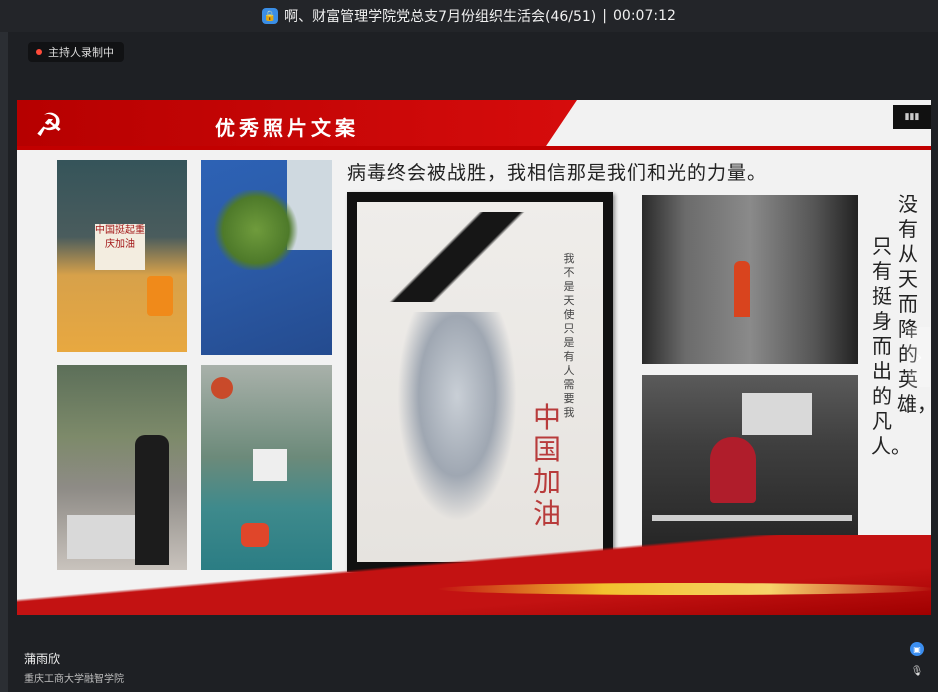 The width and height of the screenshot is (938, 692). Describe the element at coordinates (42, 659) in the screenshot. I see `speaker-name: 蒲雨欣` at that location.